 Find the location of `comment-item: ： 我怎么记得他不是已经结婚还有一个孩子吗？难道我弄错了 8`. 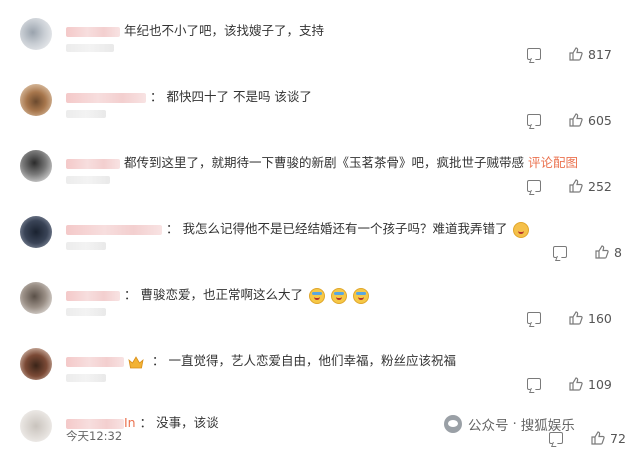

comment-item: ： 我怎么记得他不是已经结婚还有一个孩子吗？难道我弄错了 8 is located at coordinates (319, 235).